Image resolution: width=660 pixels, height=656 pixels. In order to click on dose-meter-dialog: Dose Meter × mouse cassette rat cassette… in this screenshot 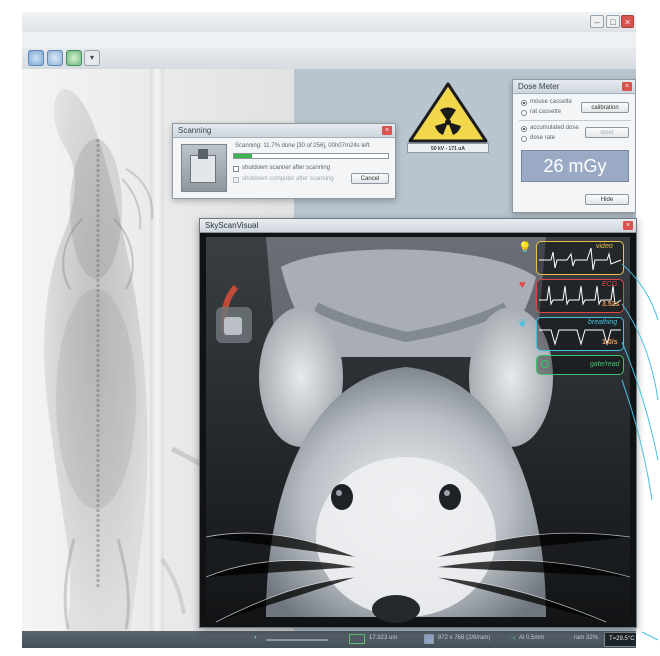, I will do `click(574, 146)`.